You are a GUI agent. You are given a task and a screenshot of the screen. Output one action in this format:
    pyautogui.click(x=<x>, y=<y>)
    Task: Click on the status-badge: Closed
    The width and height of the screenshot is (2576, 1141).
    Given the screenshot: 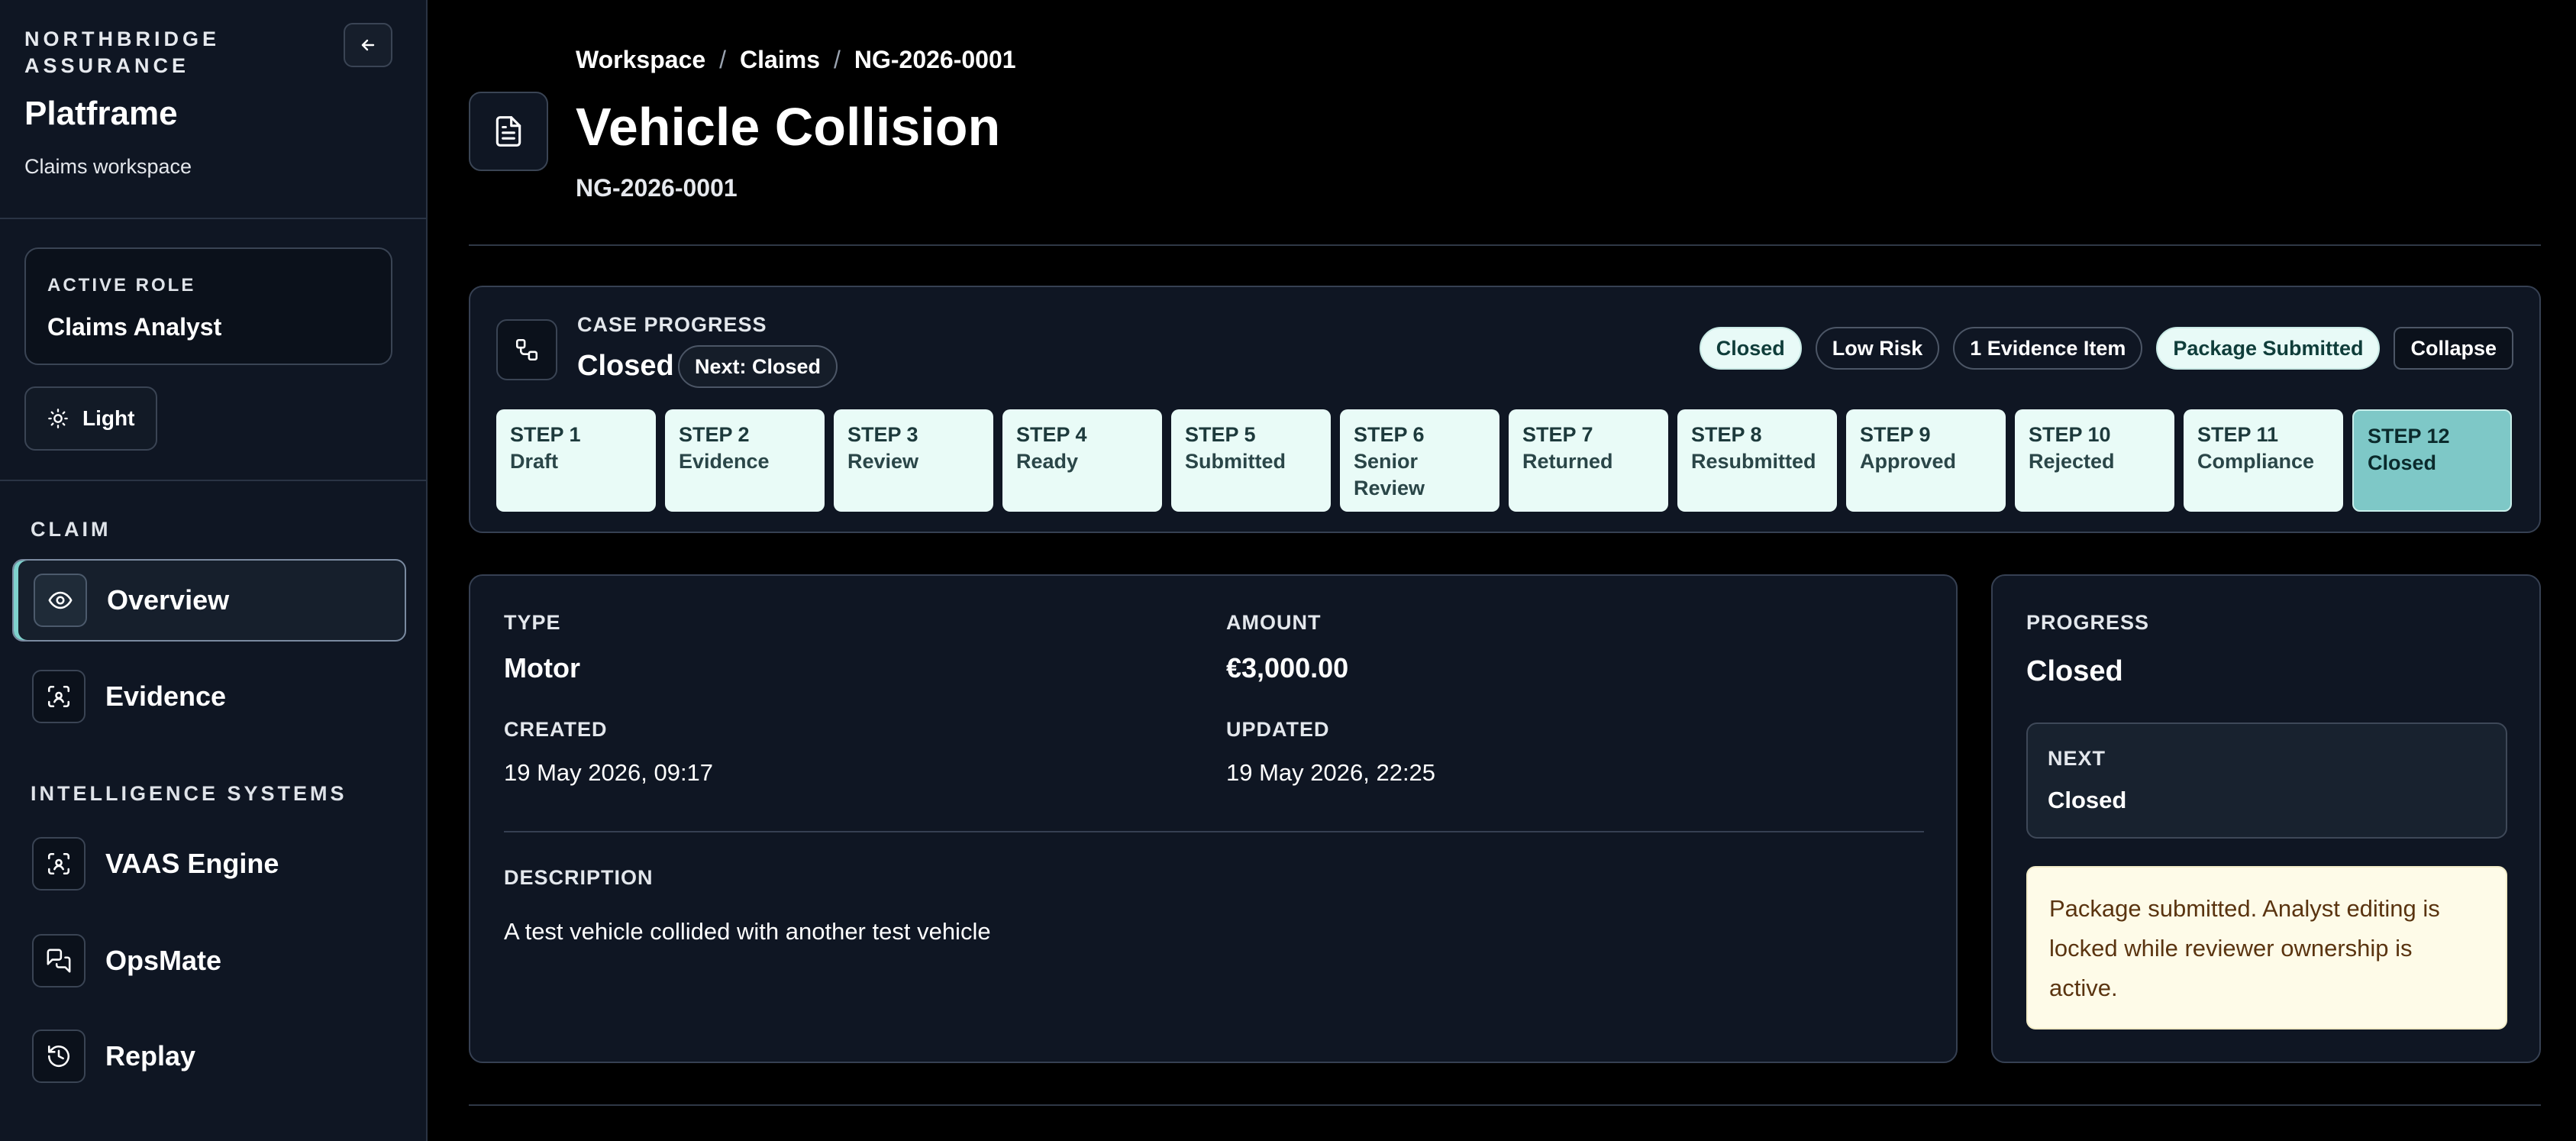 What is the action you would take?
    pyautogui.click(x=1750, y=348)
    